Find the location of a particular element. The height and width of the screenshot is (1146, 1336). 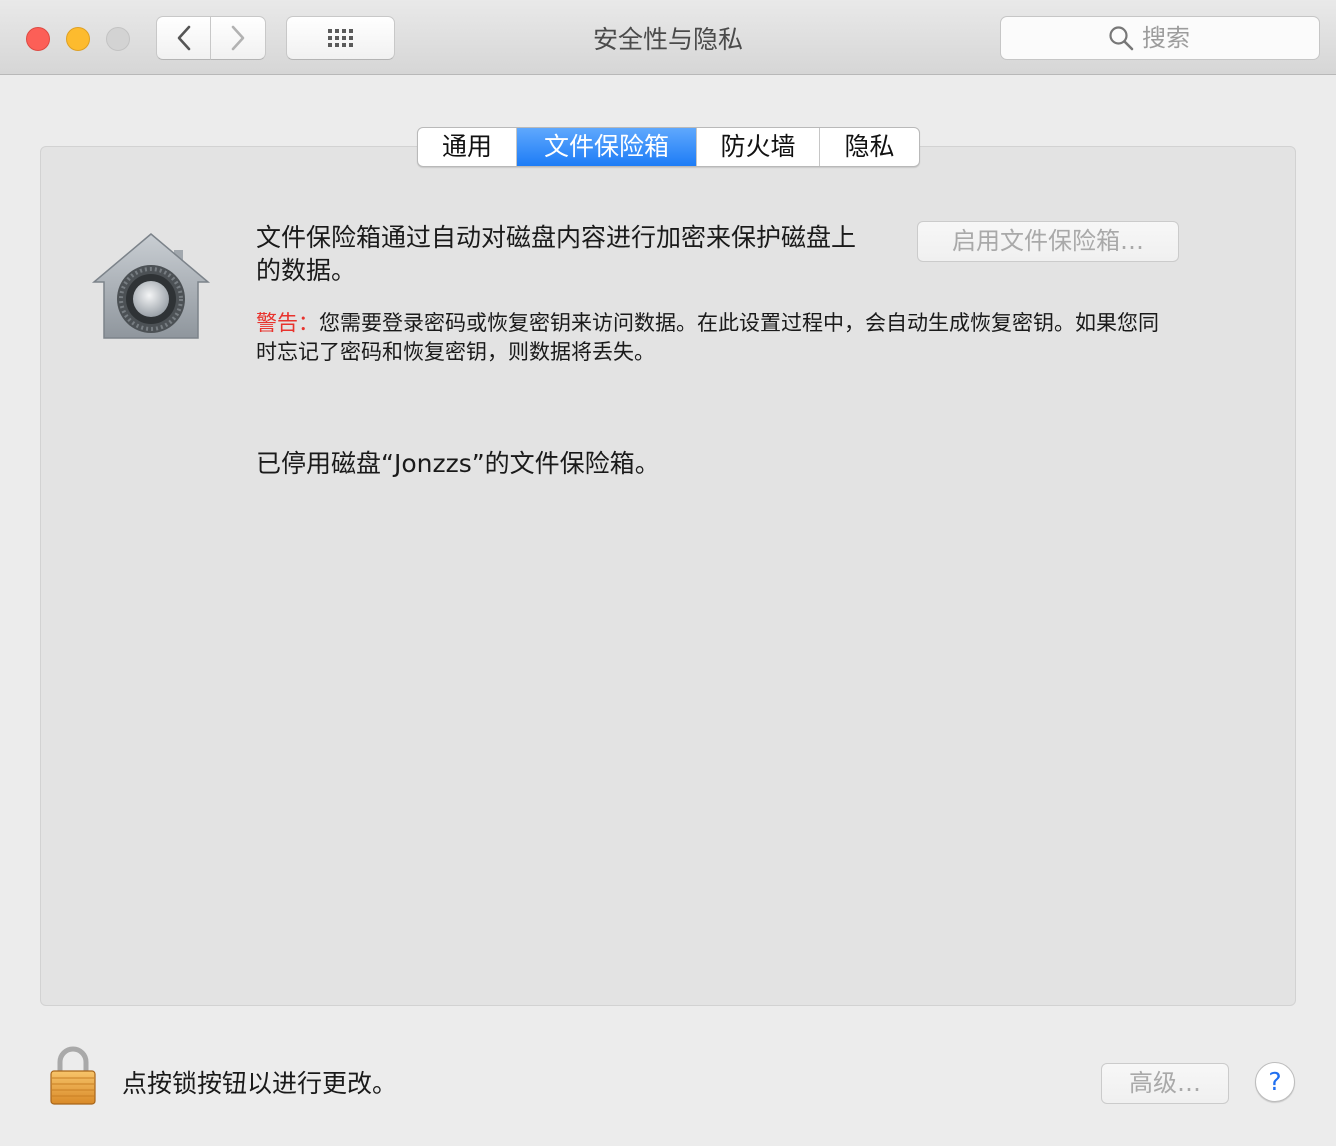

filevault-icon is located at coordinates (151, 286).